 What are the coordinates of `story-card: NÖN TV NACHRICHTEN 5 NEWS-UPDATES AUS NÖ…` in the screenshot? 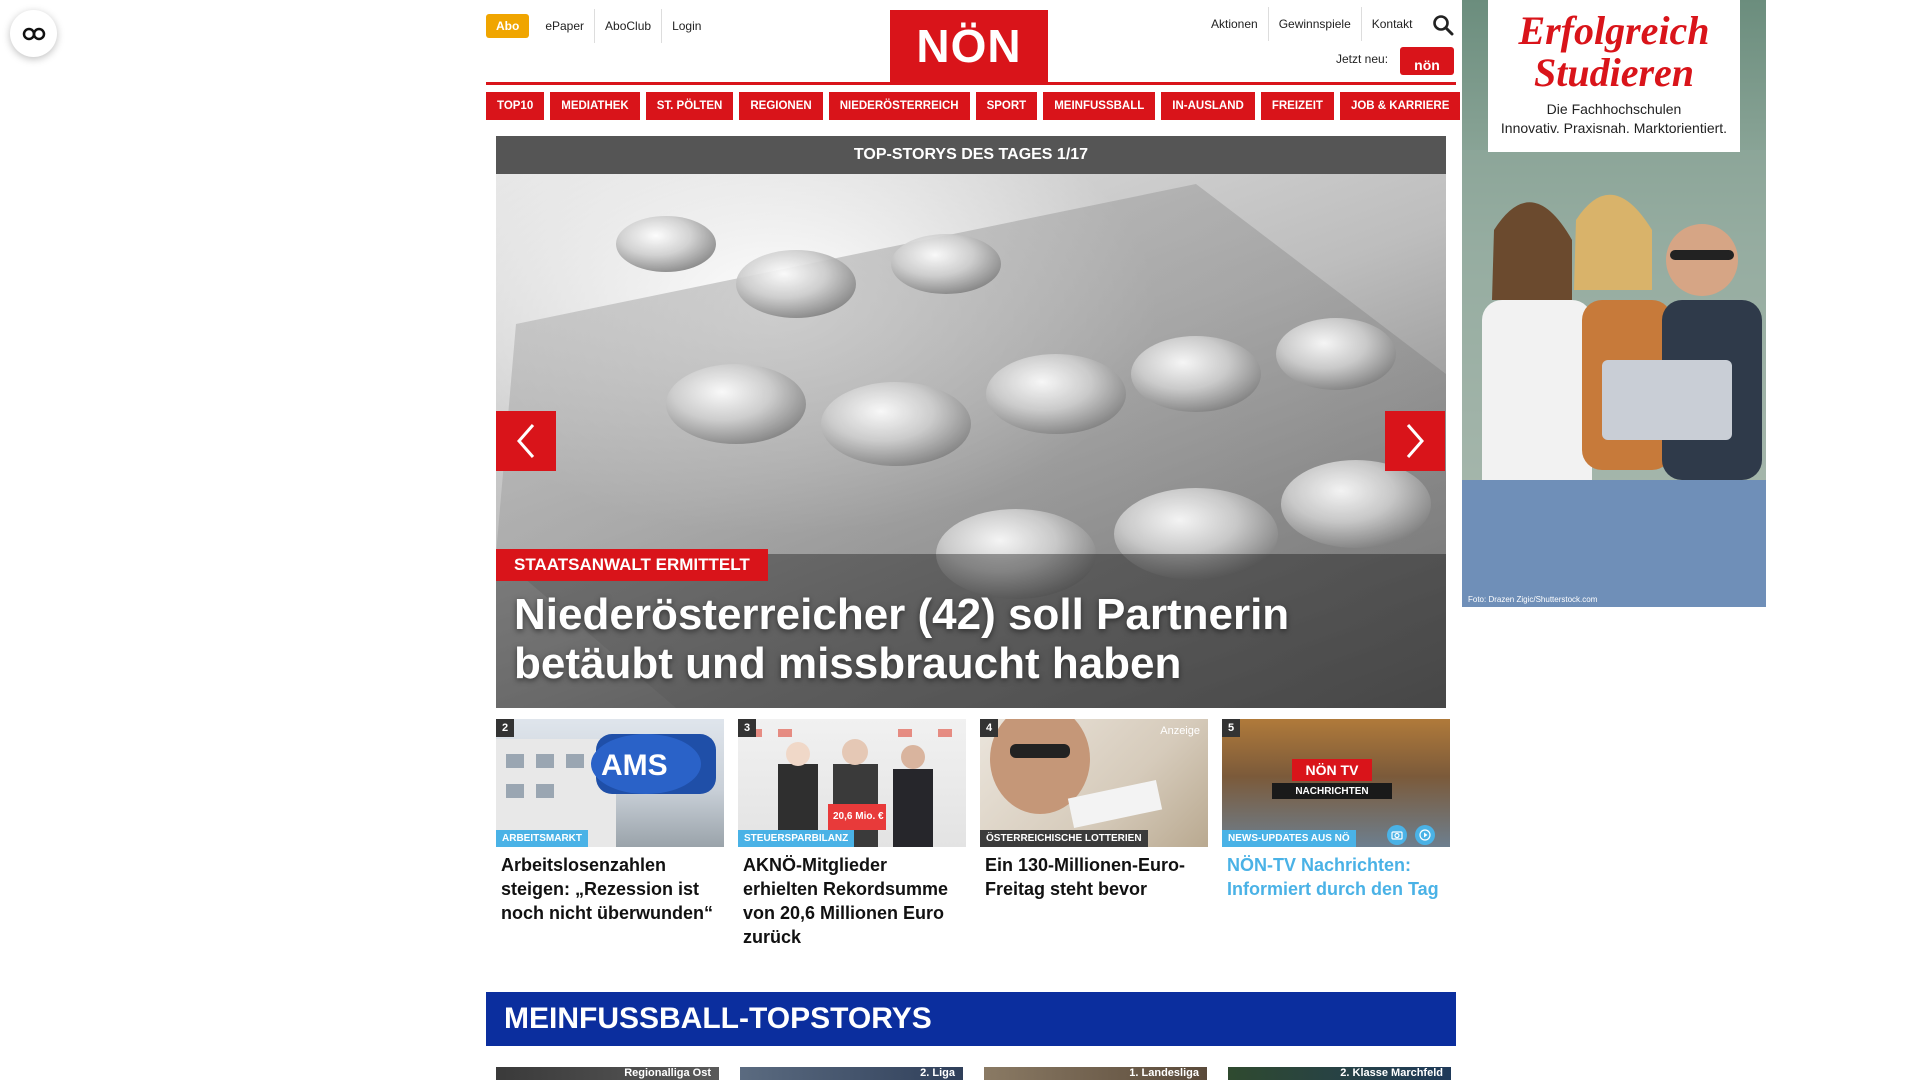 It's located at (1336, 810).